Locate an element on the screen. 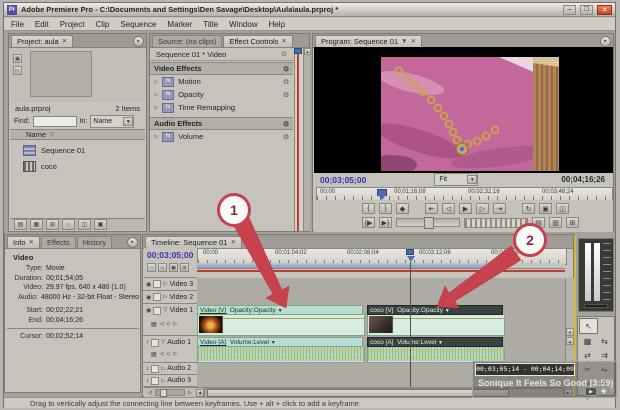  effect-row-opacity: ▷ fx Opacity ⊙ is located at coordinates (221, 94).